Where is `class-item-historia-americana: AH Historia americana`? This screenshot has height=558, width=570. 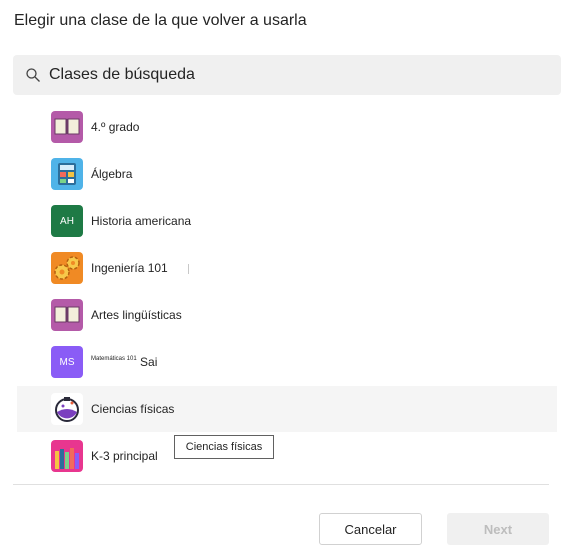
class-item-historia-americana: AH Historia americana is located at coordinates (287, 221).